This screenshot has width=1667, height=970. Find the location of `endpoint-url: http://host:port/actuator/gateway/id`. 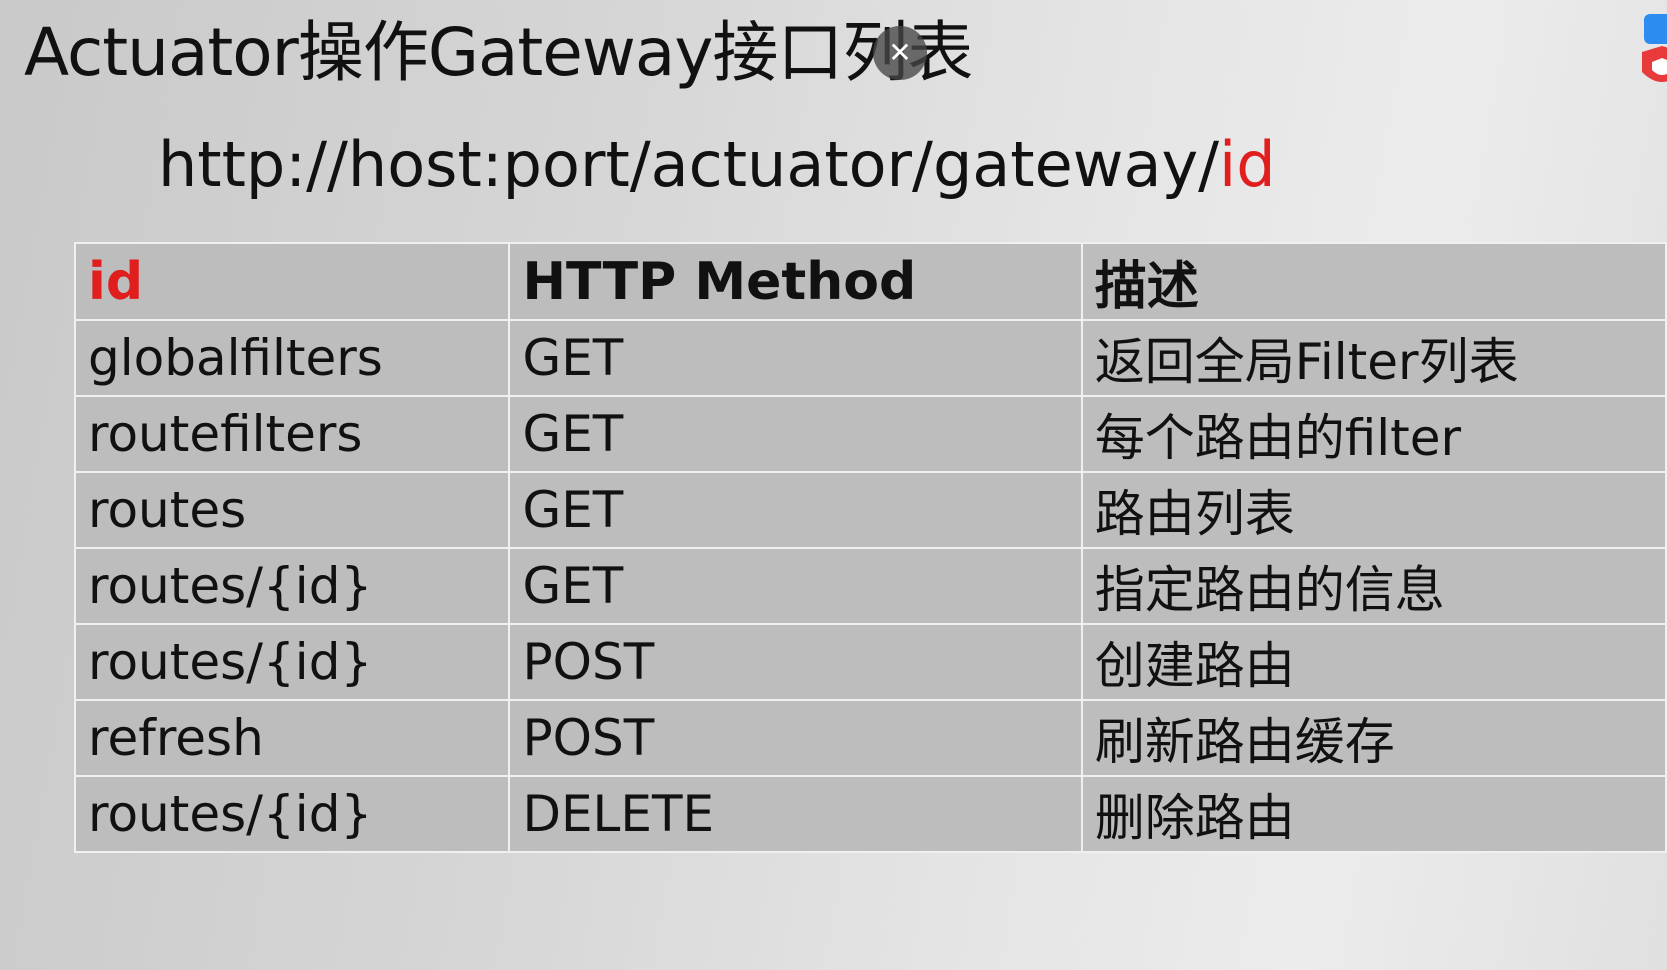

endpoint-url: http://host:port/actuator/gateway/id is located at coordinates (717, 165).